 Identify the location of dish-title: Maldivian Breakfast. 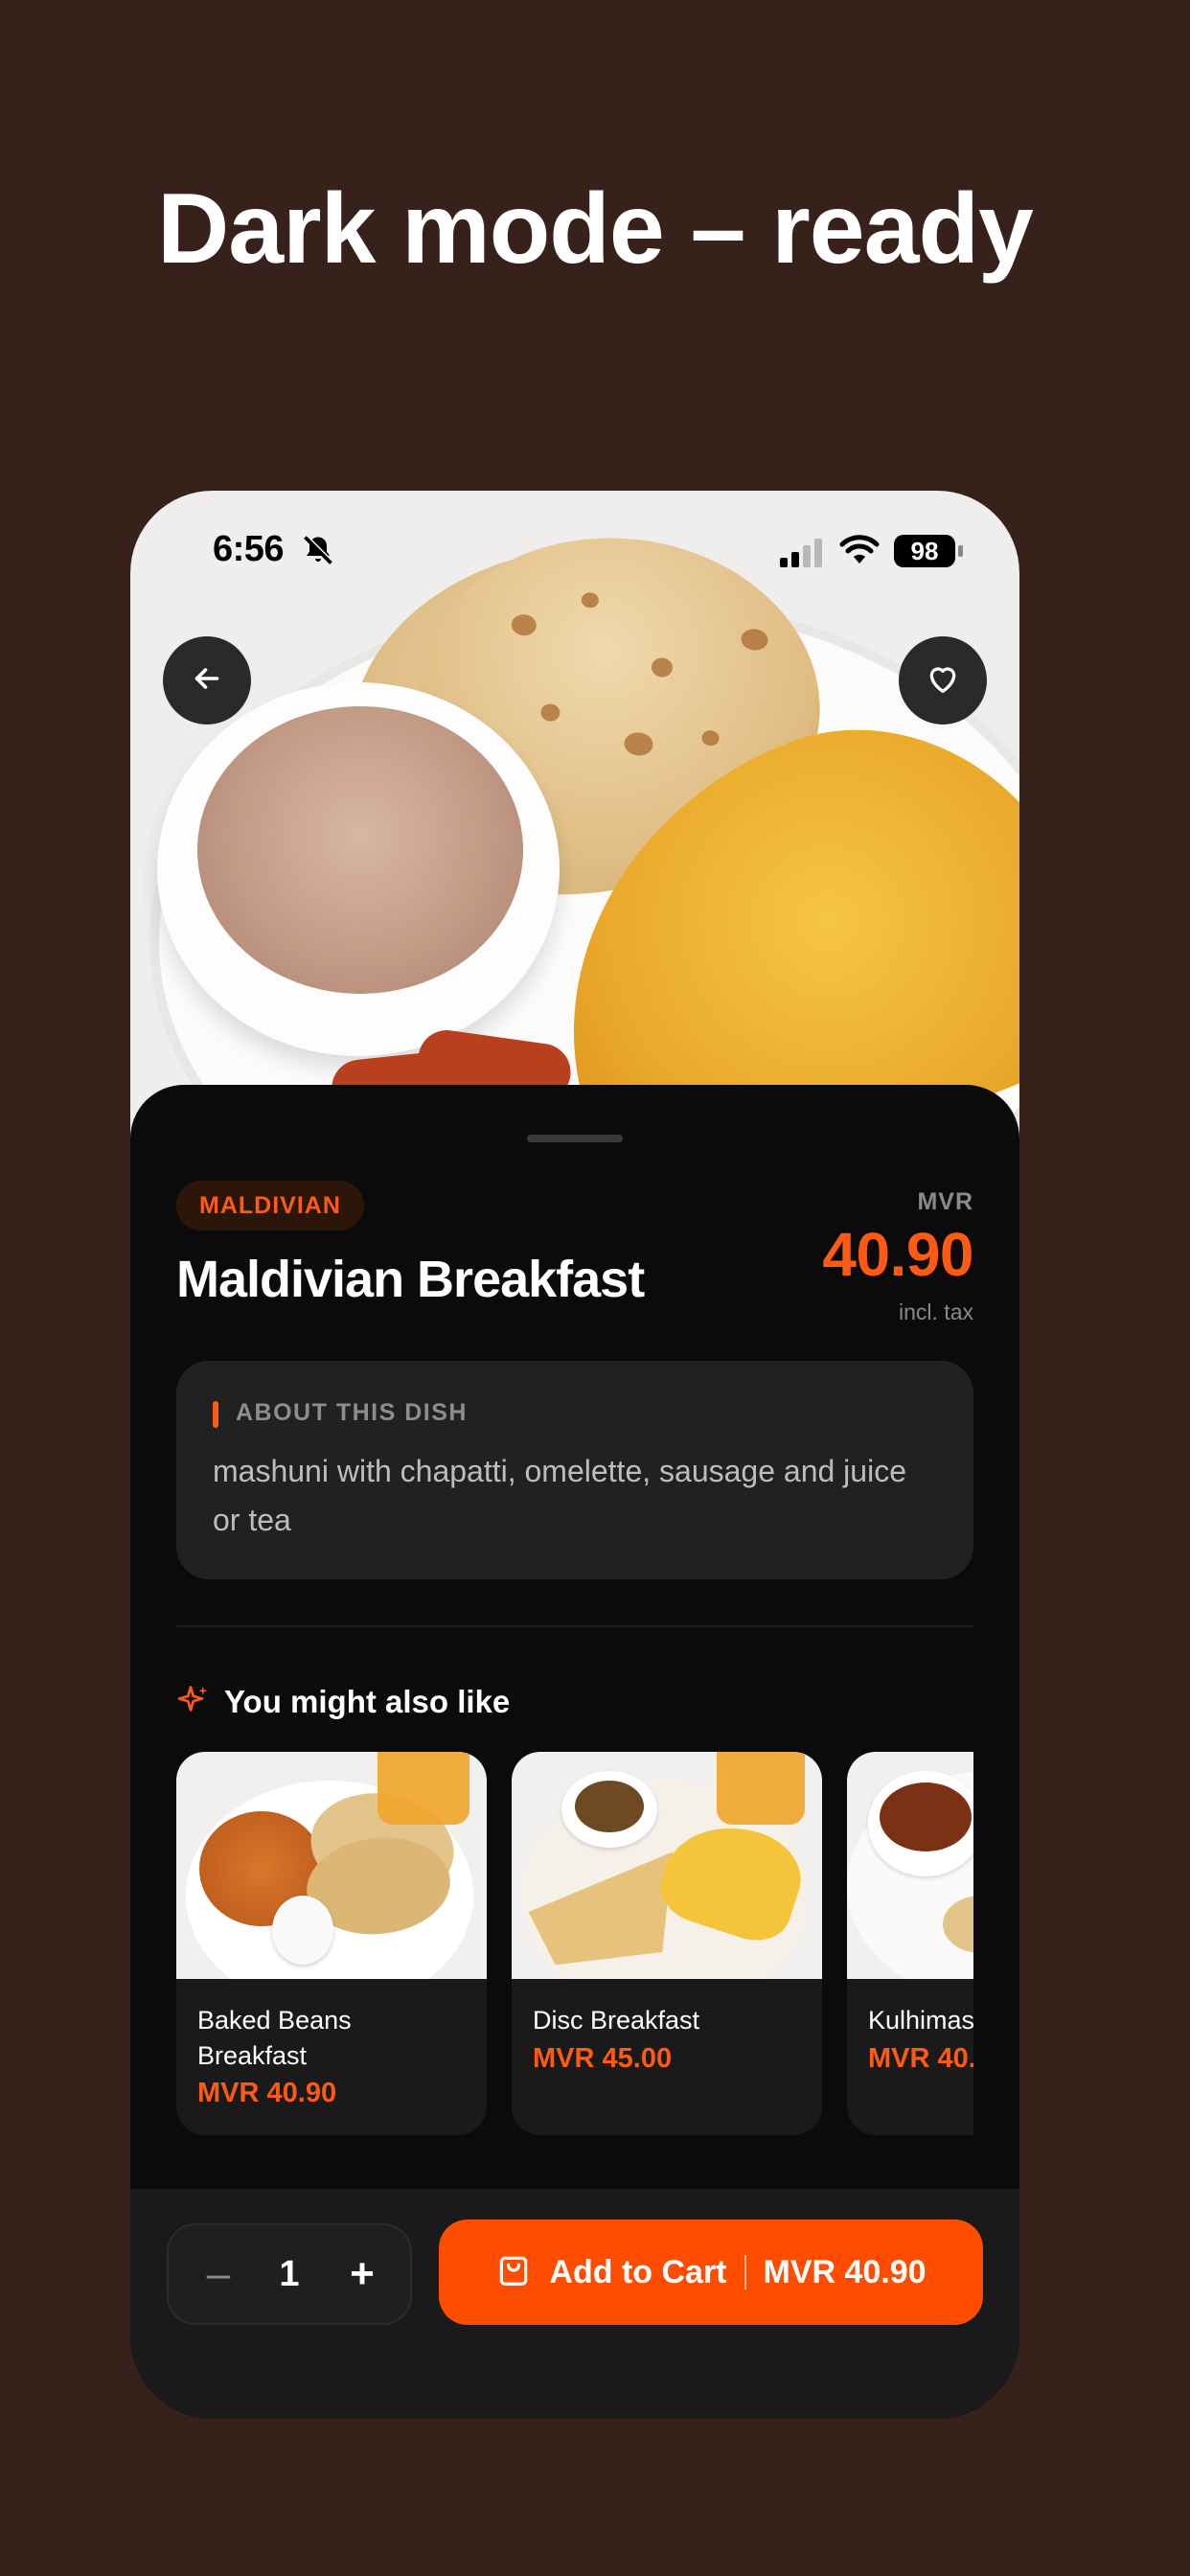
(411, 1279).